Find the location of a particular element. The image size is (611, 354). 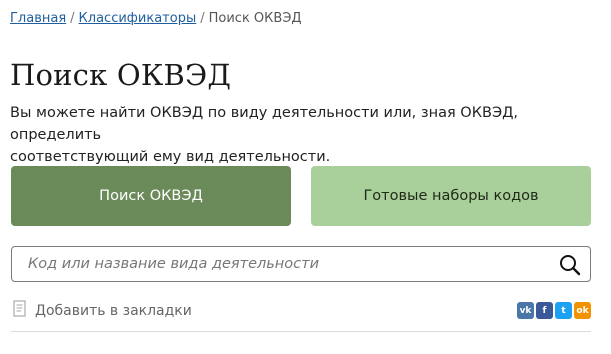

facebook-share-icon: f is located at coordinates (544, 310).